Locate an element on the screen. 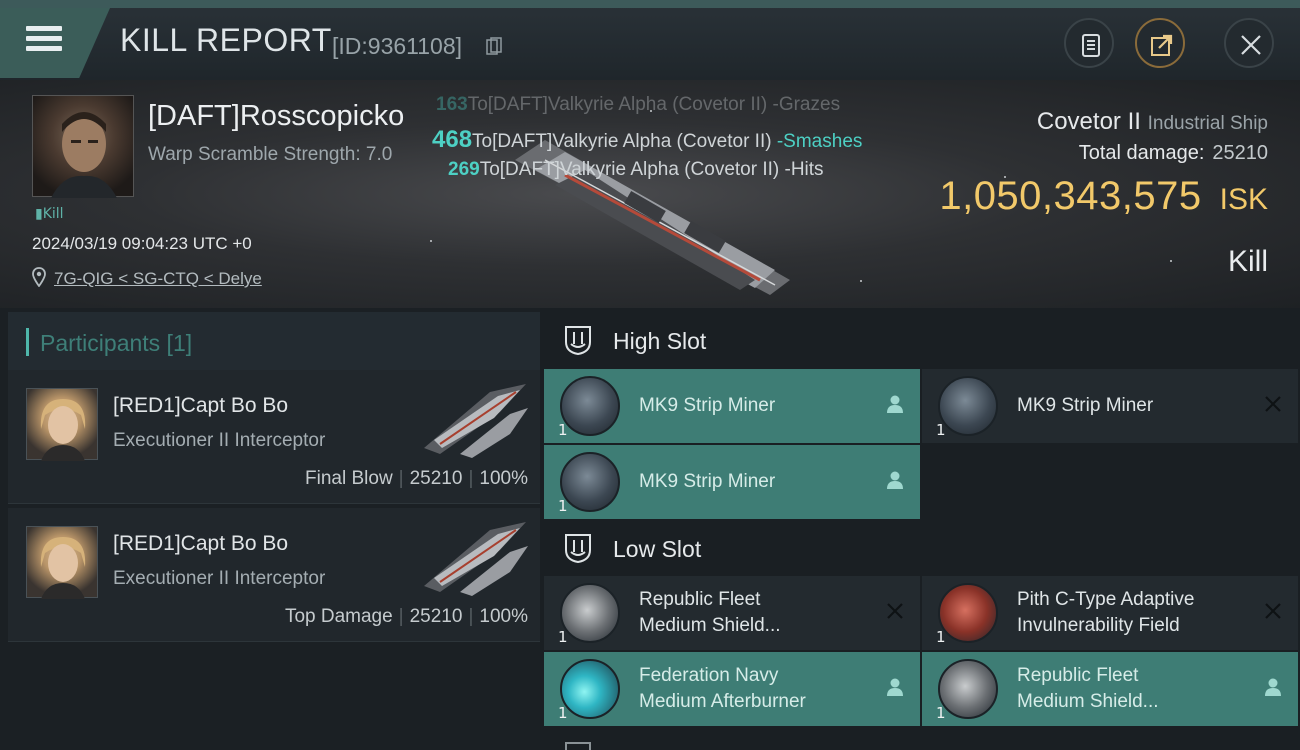 Image resolution: width=1300 pixels, height=750 pixels. afterburner-icon is located at coordinates (590, 689).